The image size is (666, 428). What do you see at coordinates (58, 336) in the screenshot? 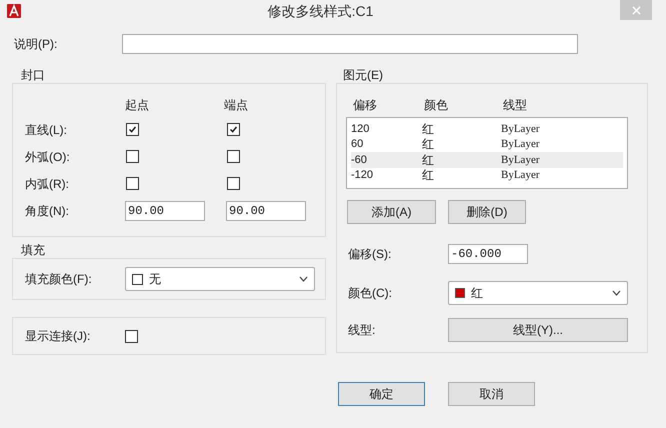
I see `field-label: 显示连接(J):` at bounding box center [58, 336].